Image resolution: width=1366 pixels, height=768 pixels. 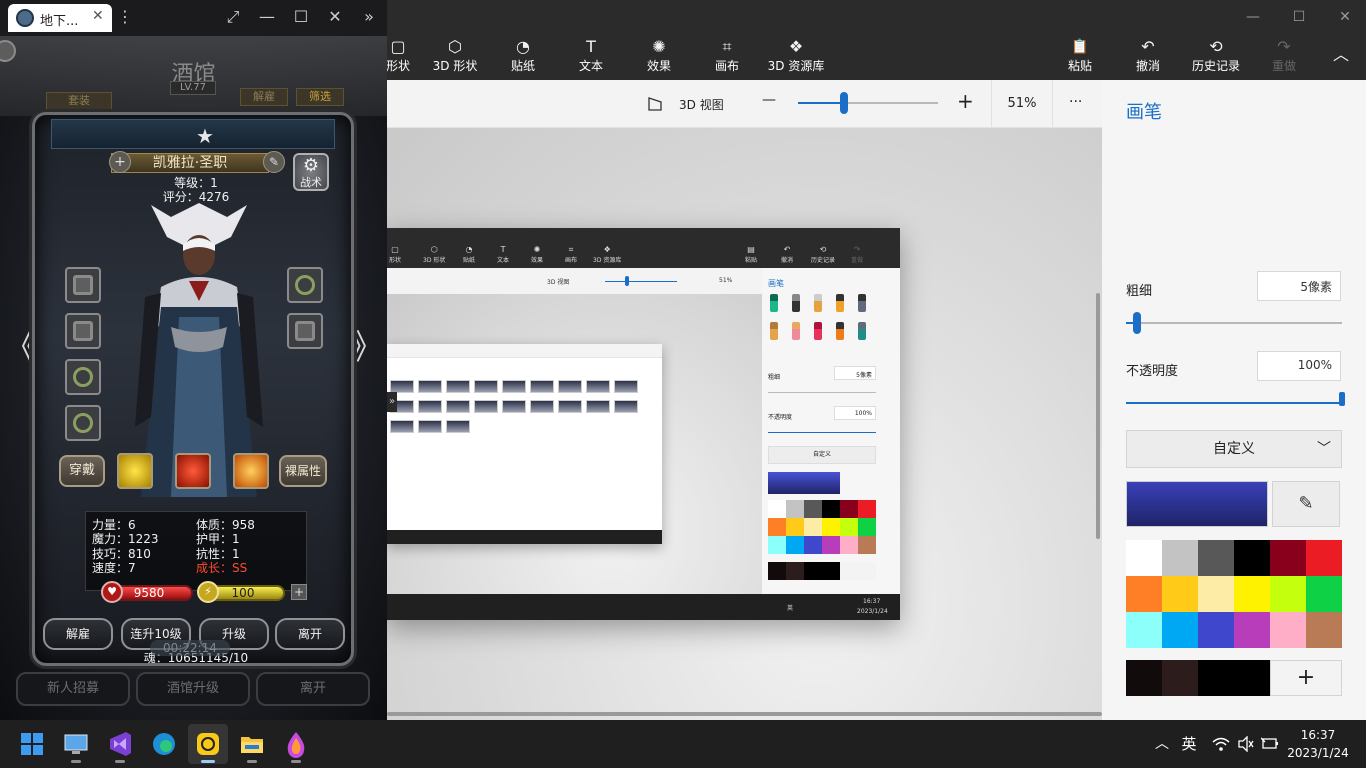 What do you see at coordinates (32, 744) in the screenshot?
I see `start-button` at bounding box center [32, 744].